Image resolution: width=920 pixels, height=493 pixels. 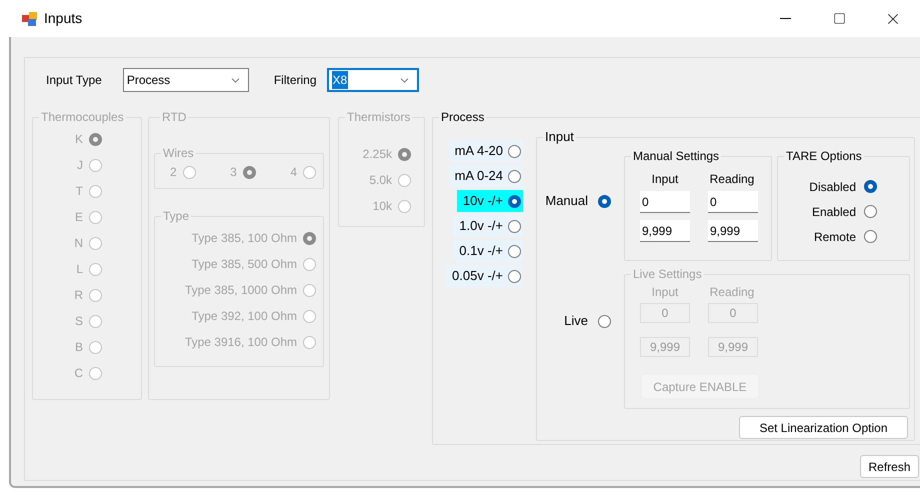 I want to click on set-linearization-button: Set Linearization Option, so click(x=823, y=427).